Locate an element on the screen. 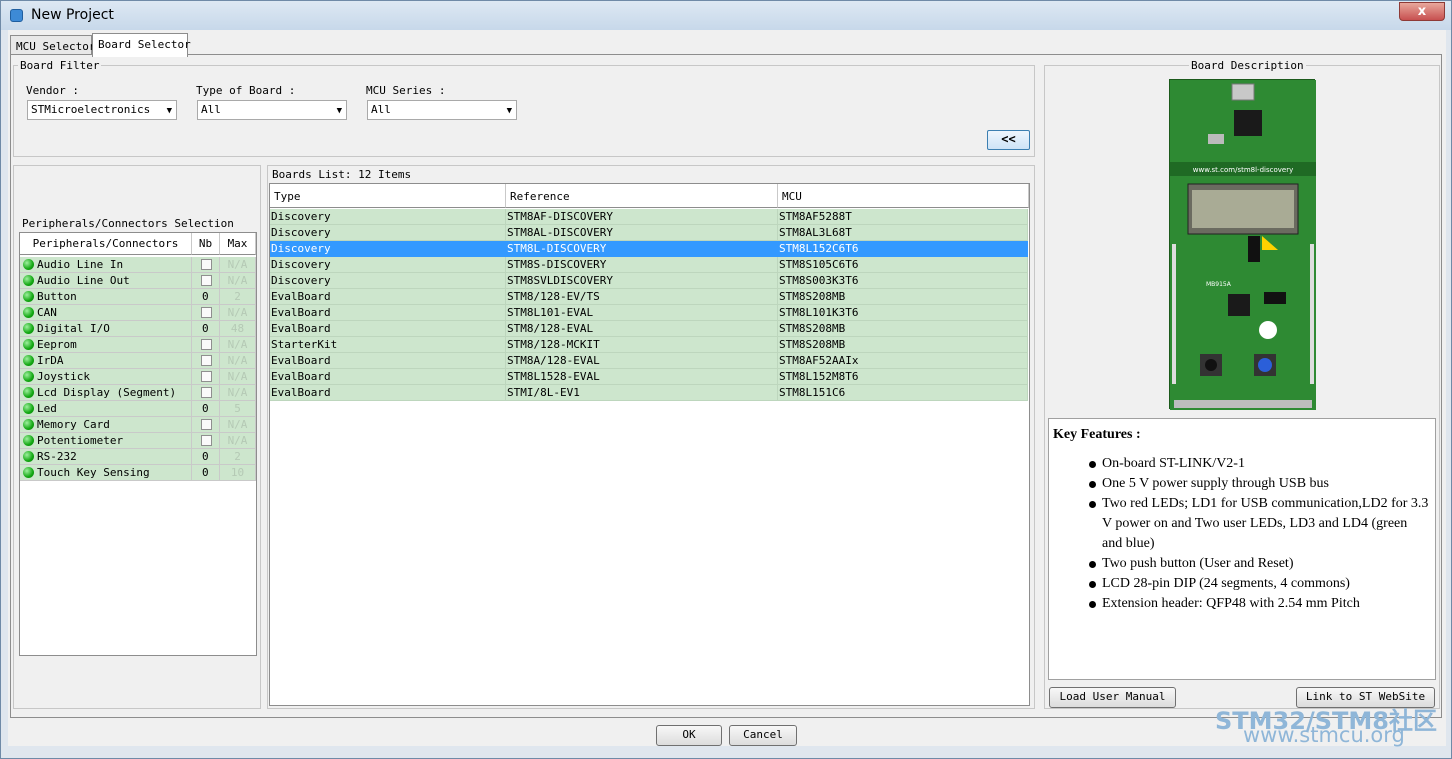  ok-button: OK is located at coordinates (689, 735).